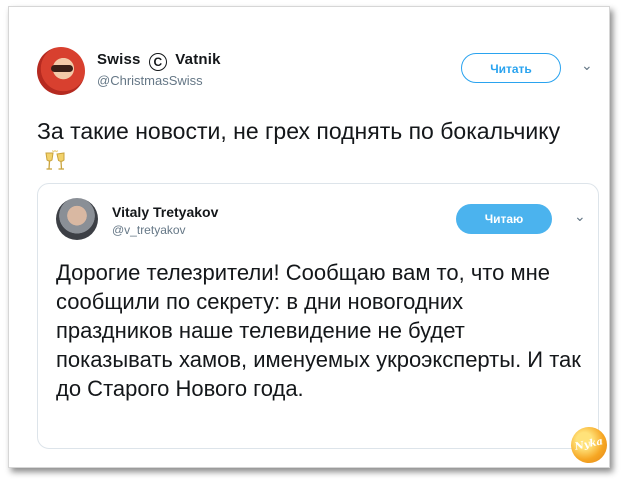 This screenshot has width=621, height=479. What do you see at coordinates (77, 219) in the screenshot?
I see `quoted-avatar` at bounding box center [77, 219].